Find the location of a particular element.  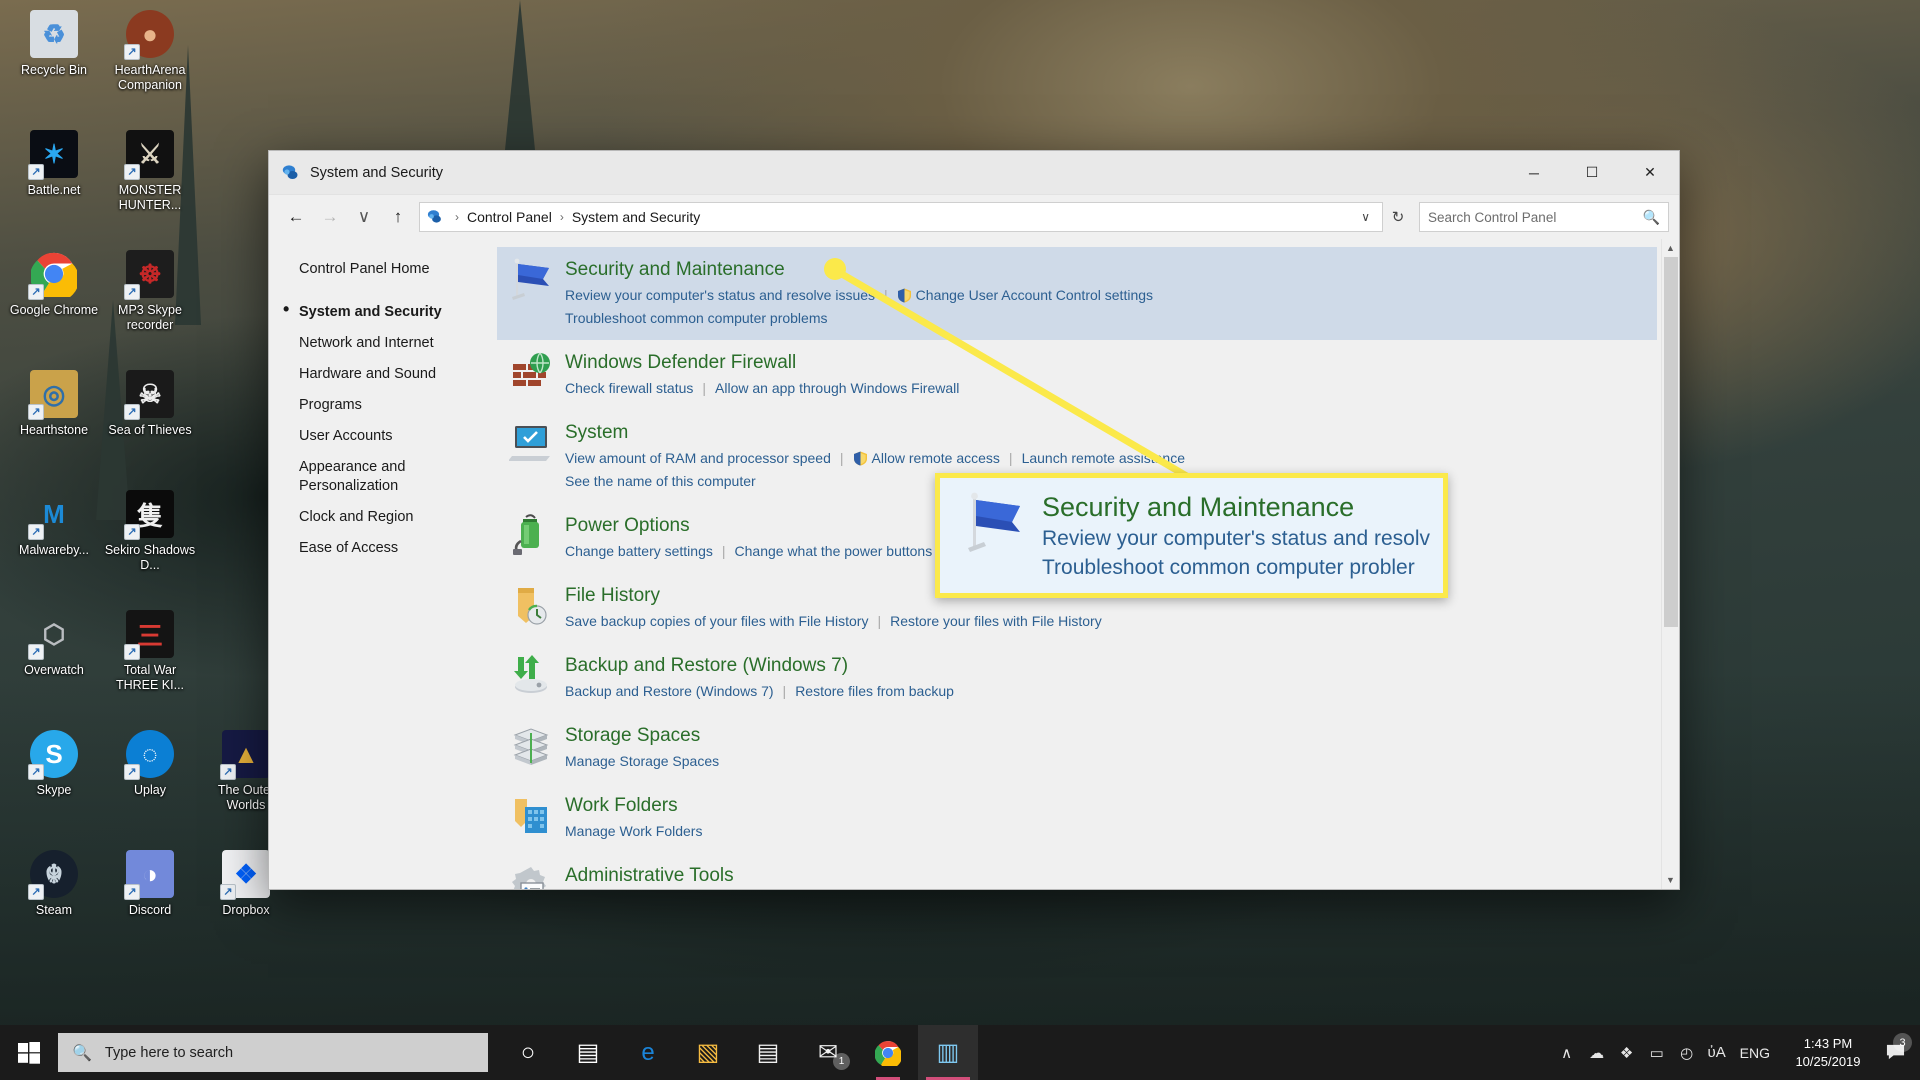

category-link: Allow an app through Windows Firewall is located at coordinates (837, 388).